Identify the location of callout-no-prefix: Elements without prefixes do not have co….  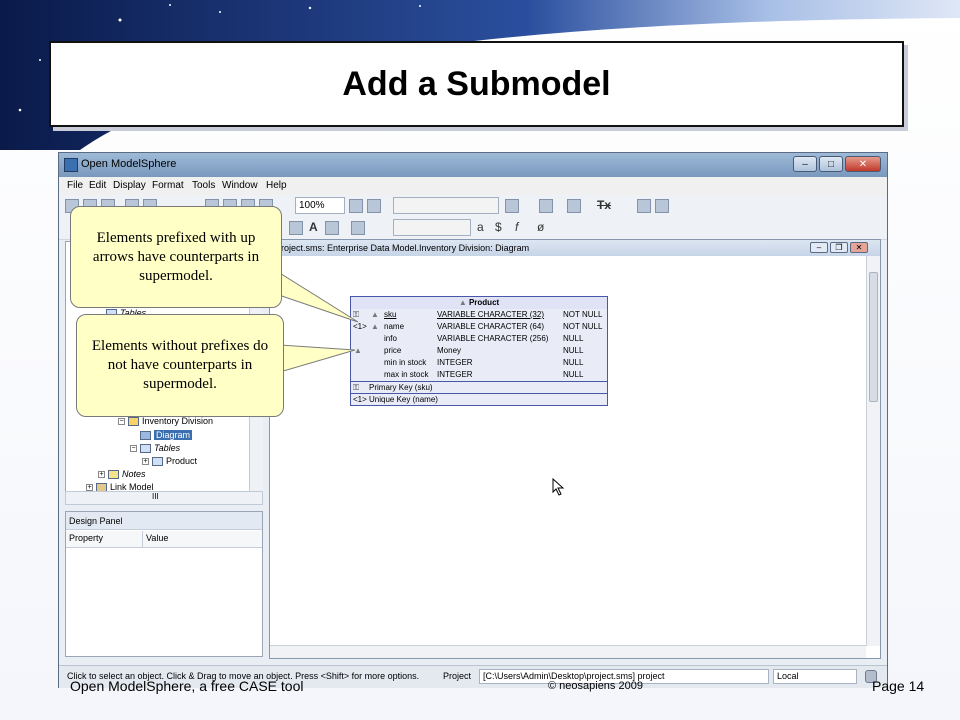
(180, 365).